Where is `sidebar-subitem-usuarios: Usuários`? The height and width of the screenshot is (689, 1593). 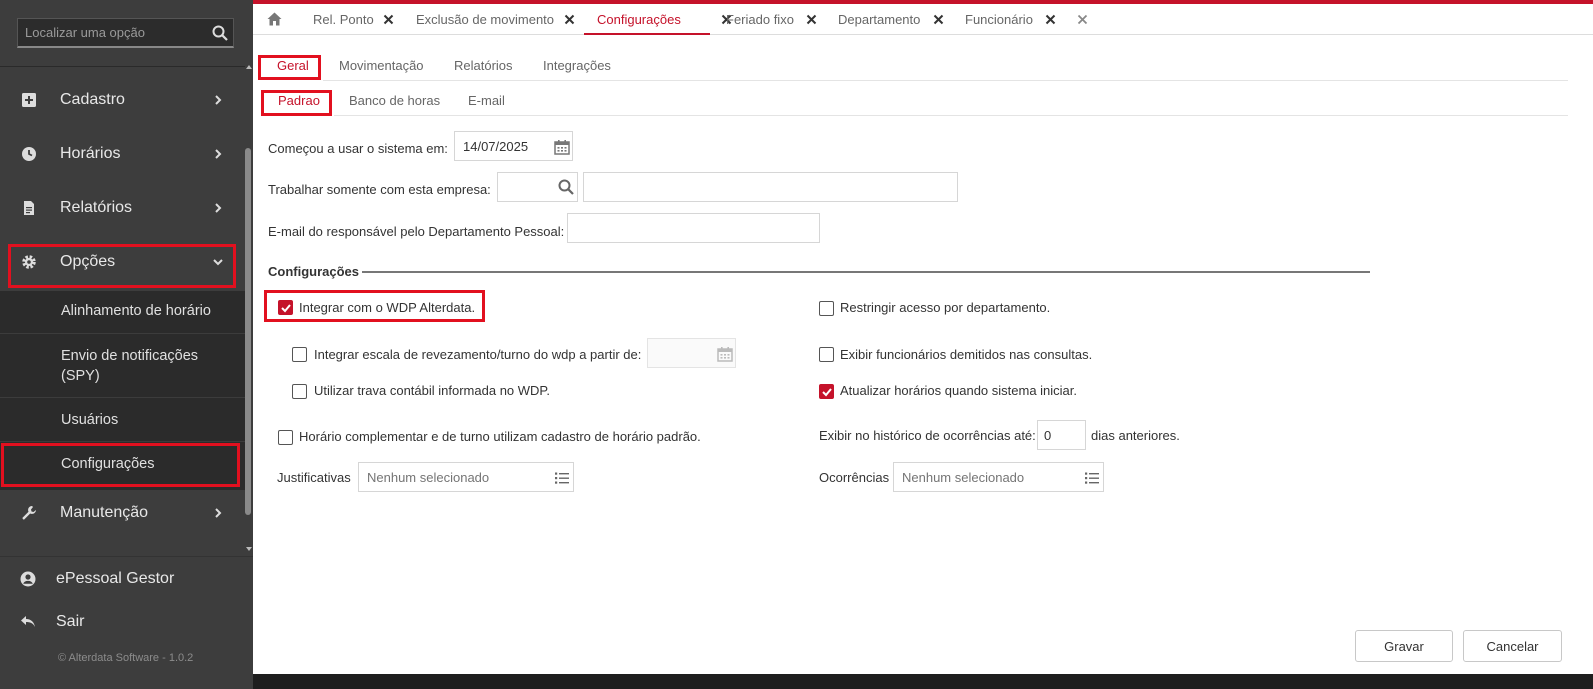
sidebar-subitem-usuarios: Usuários is located at coordinates (122, 420).